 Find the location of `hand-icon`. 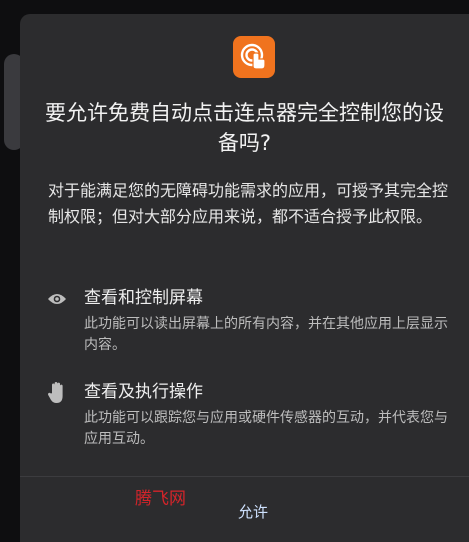

hand-icon is located at coordinates (57, 393).